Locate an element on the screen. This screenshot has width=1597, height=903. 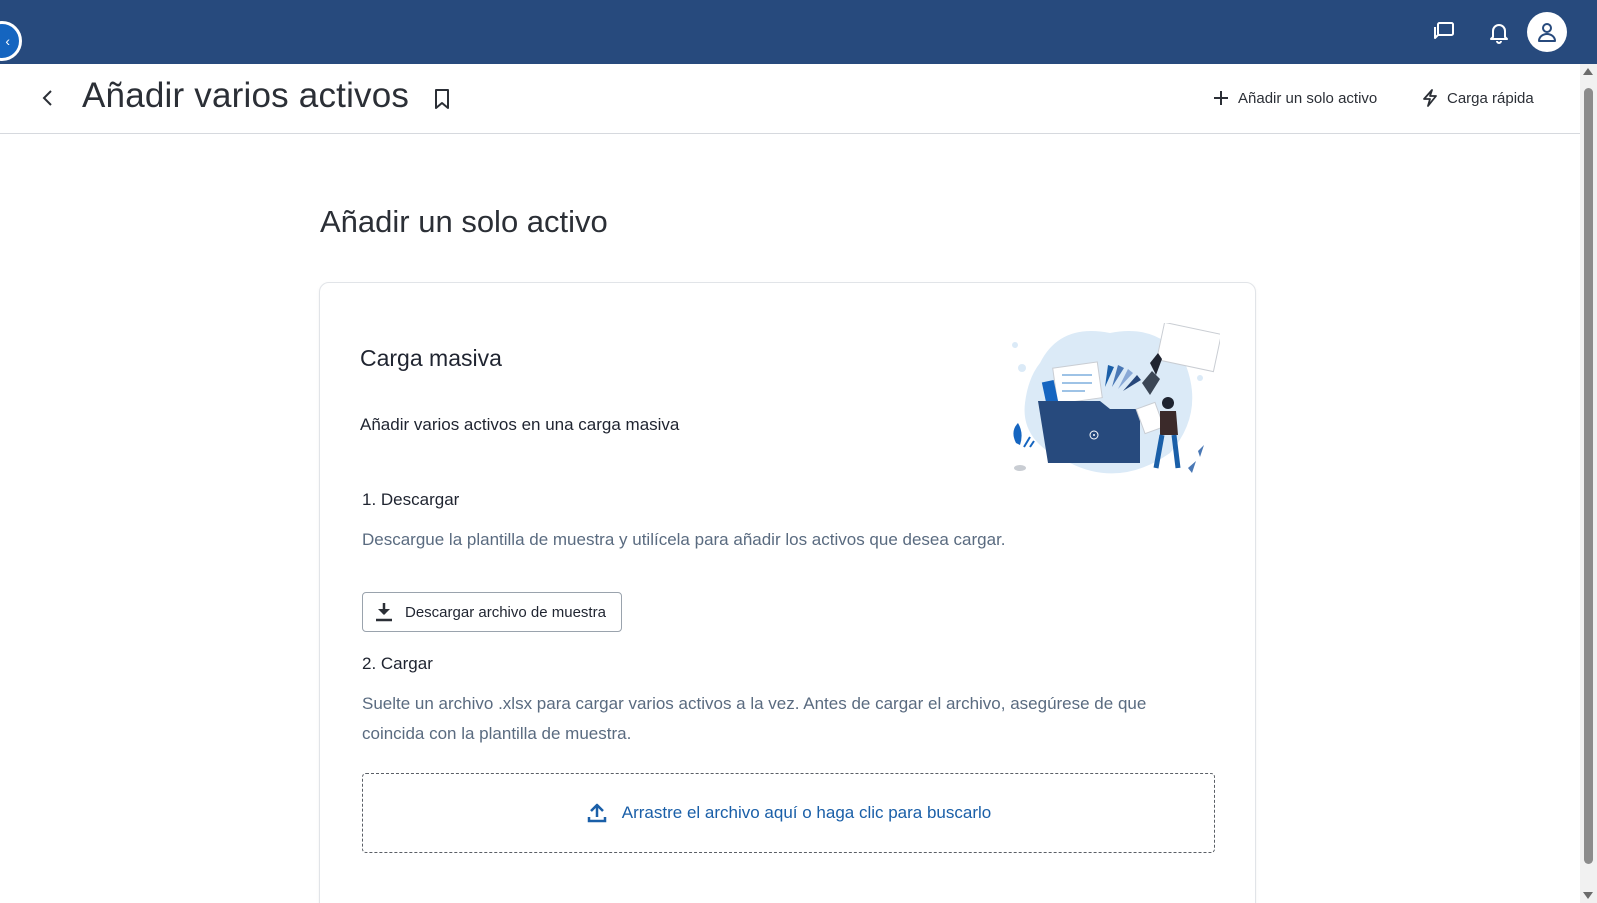
user-icon is located at coordinates (1547, 32).